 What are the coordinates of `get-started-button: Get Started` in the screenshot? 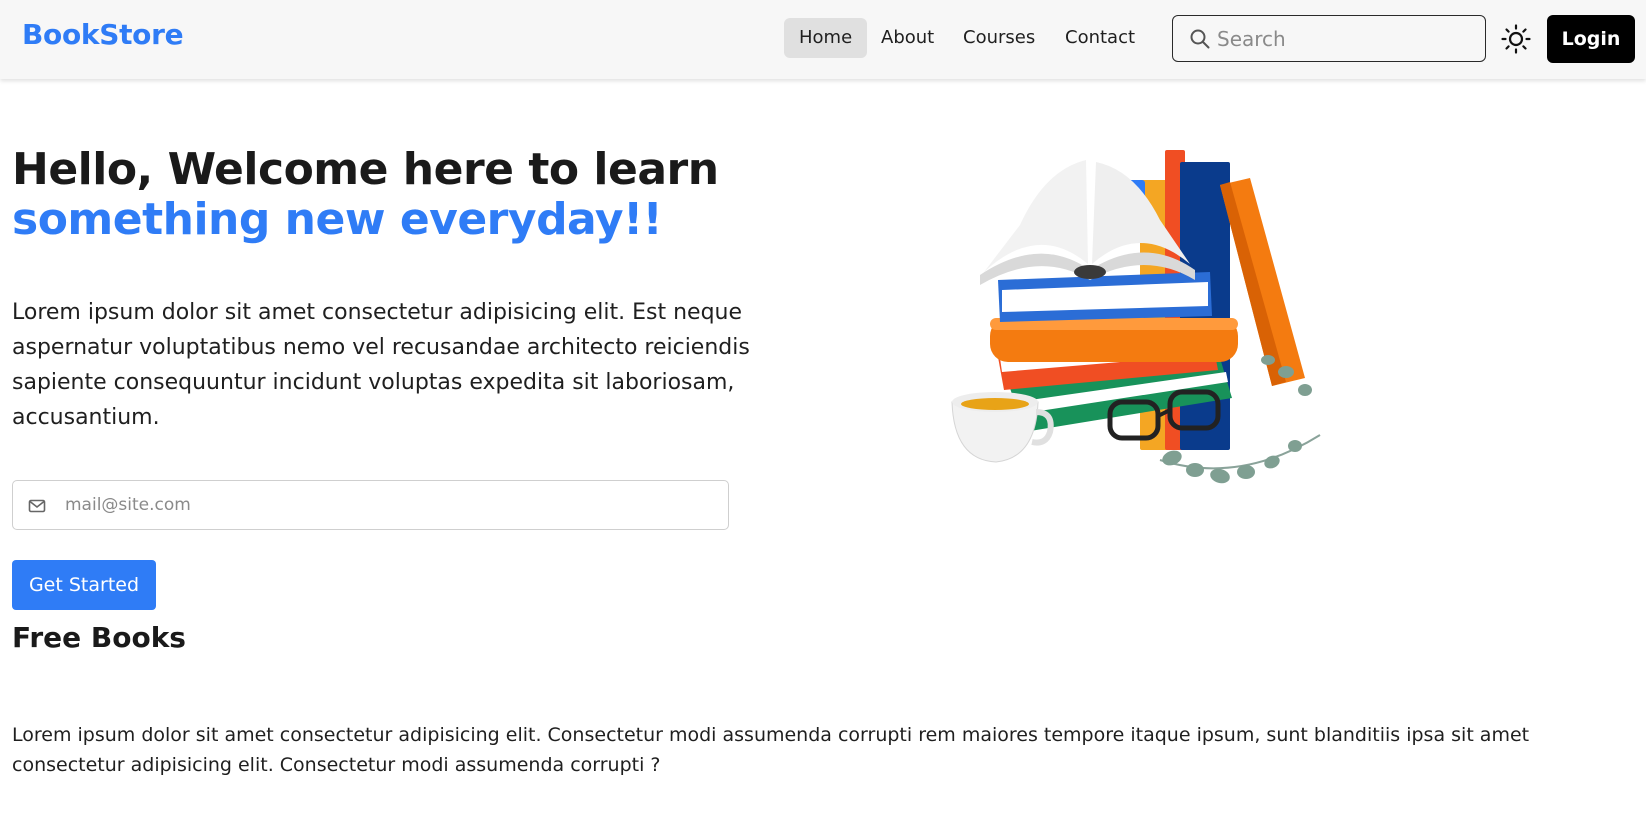 It's located at (84, 585).